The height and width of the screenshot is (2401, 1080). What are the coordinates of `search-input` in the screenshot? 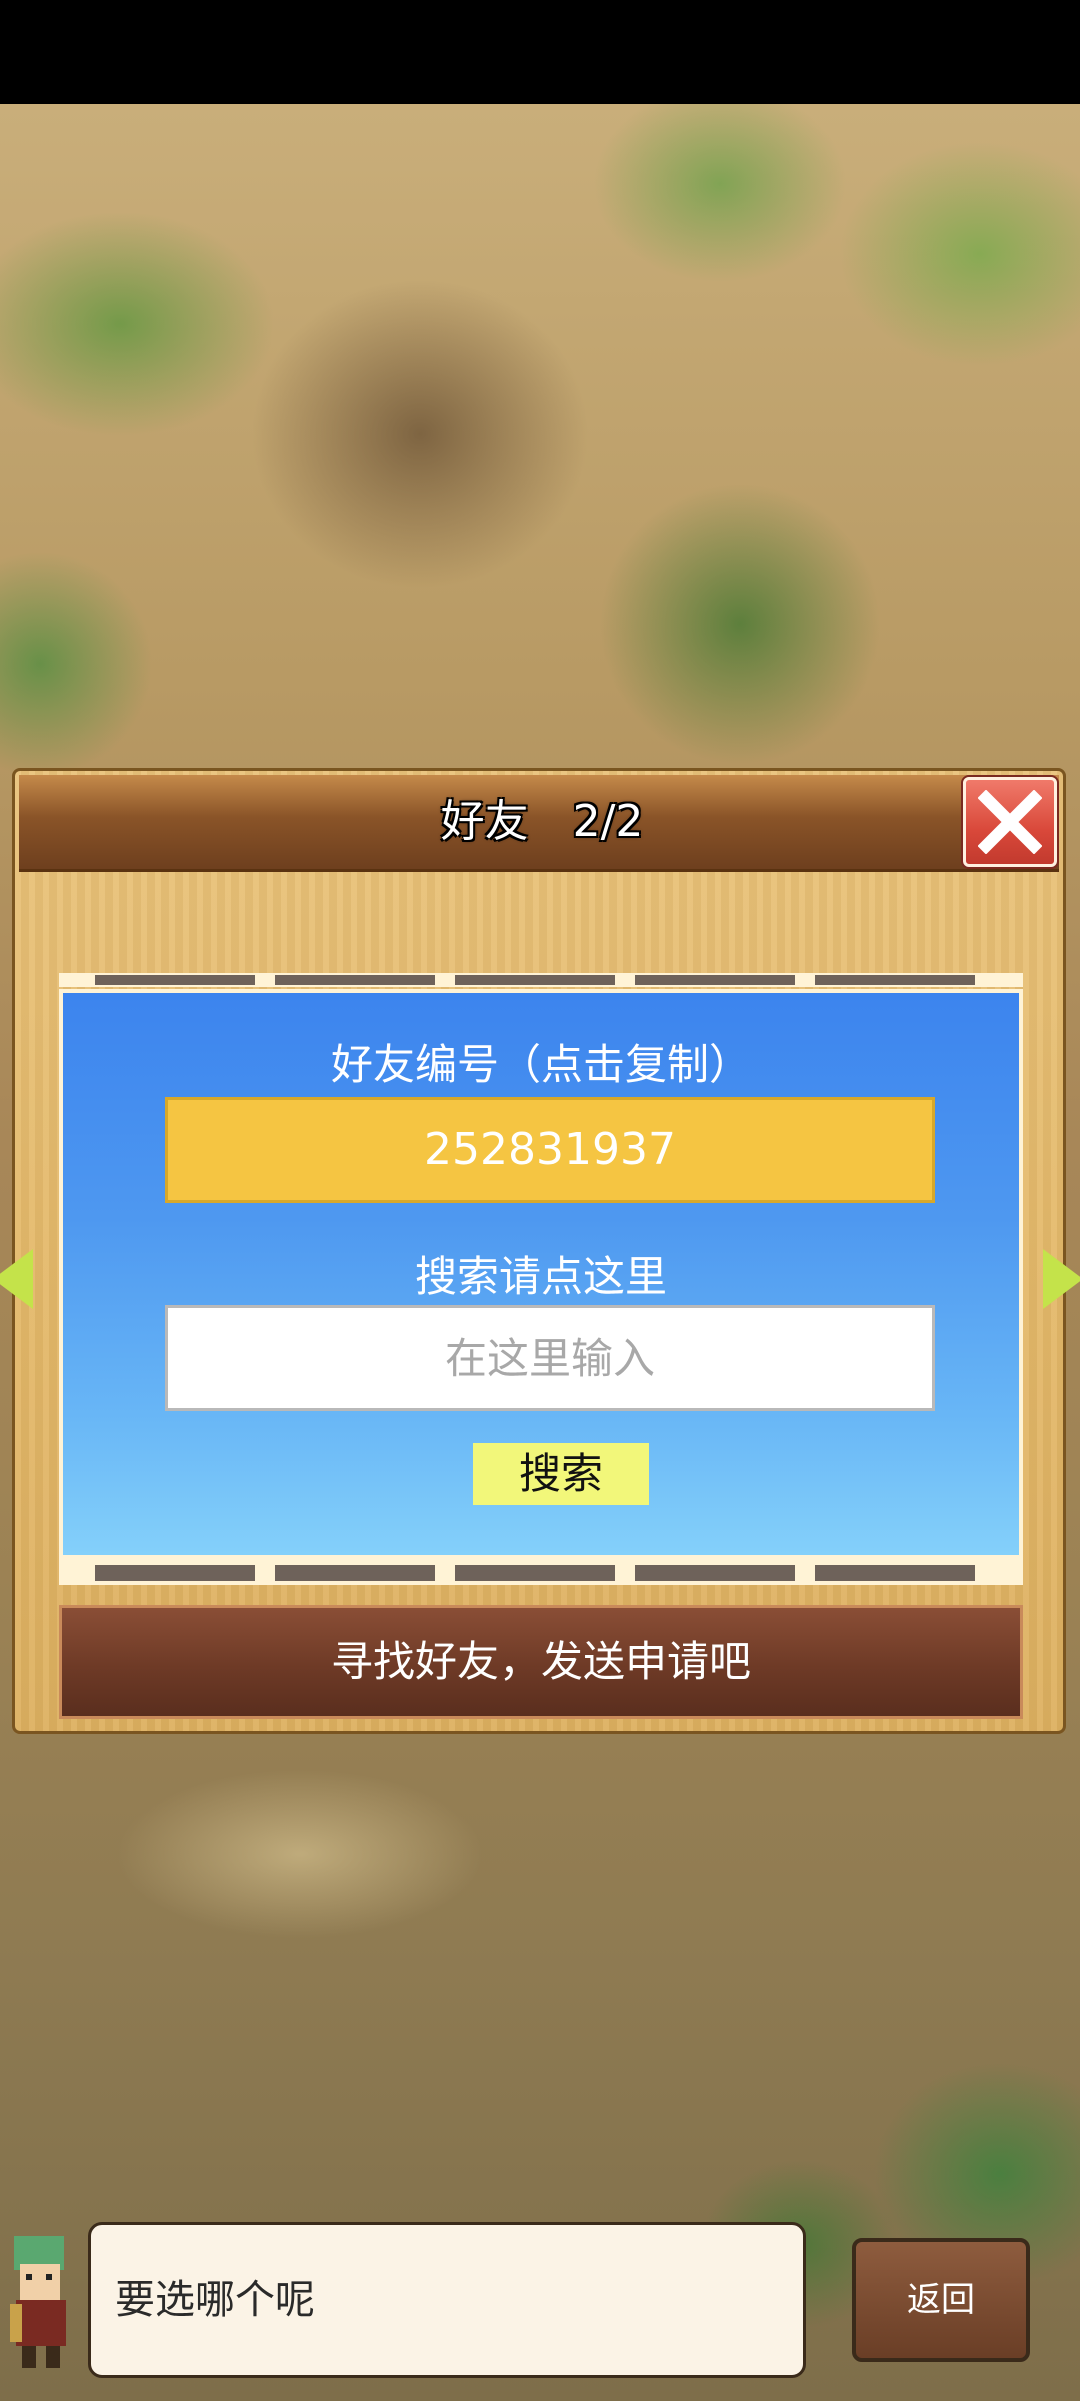 It's located at (550, 1358).